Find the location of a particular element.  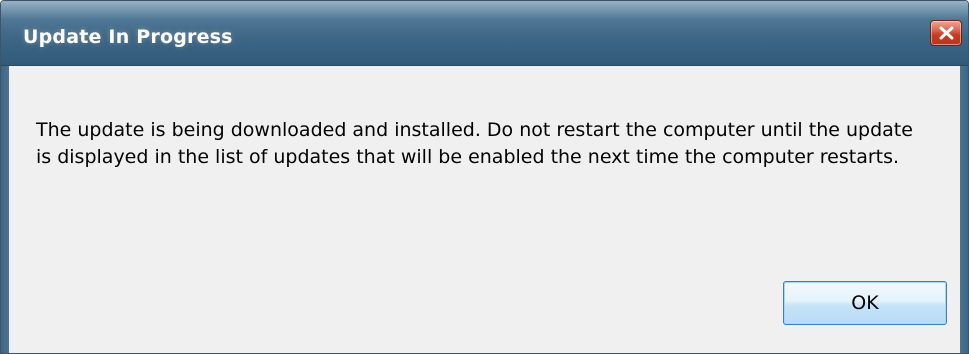

close-icon is located at coordinates (946, 33).